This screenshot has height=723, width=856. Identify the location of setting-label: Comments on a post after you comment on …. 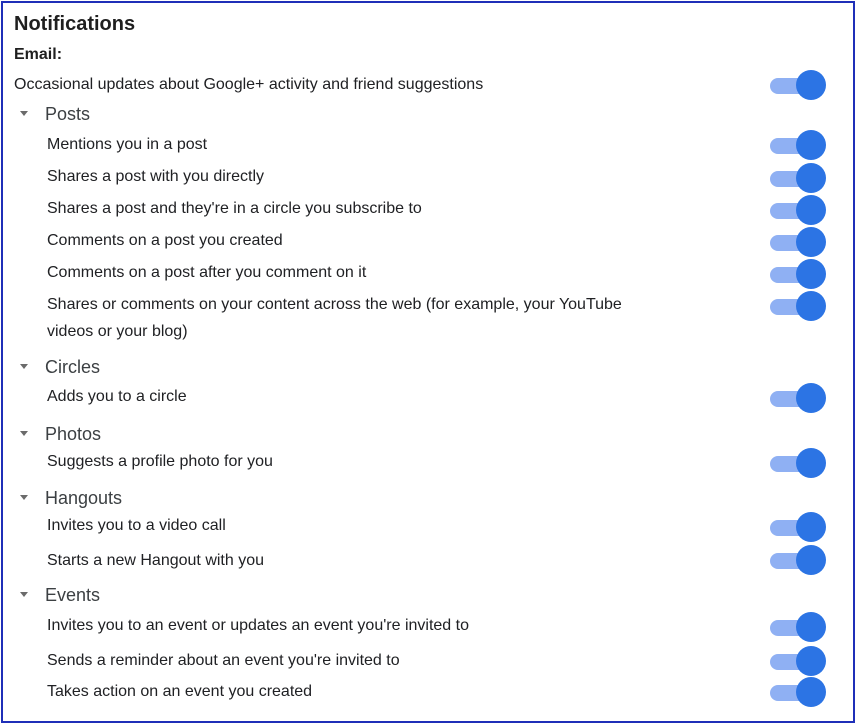
(207, 272).